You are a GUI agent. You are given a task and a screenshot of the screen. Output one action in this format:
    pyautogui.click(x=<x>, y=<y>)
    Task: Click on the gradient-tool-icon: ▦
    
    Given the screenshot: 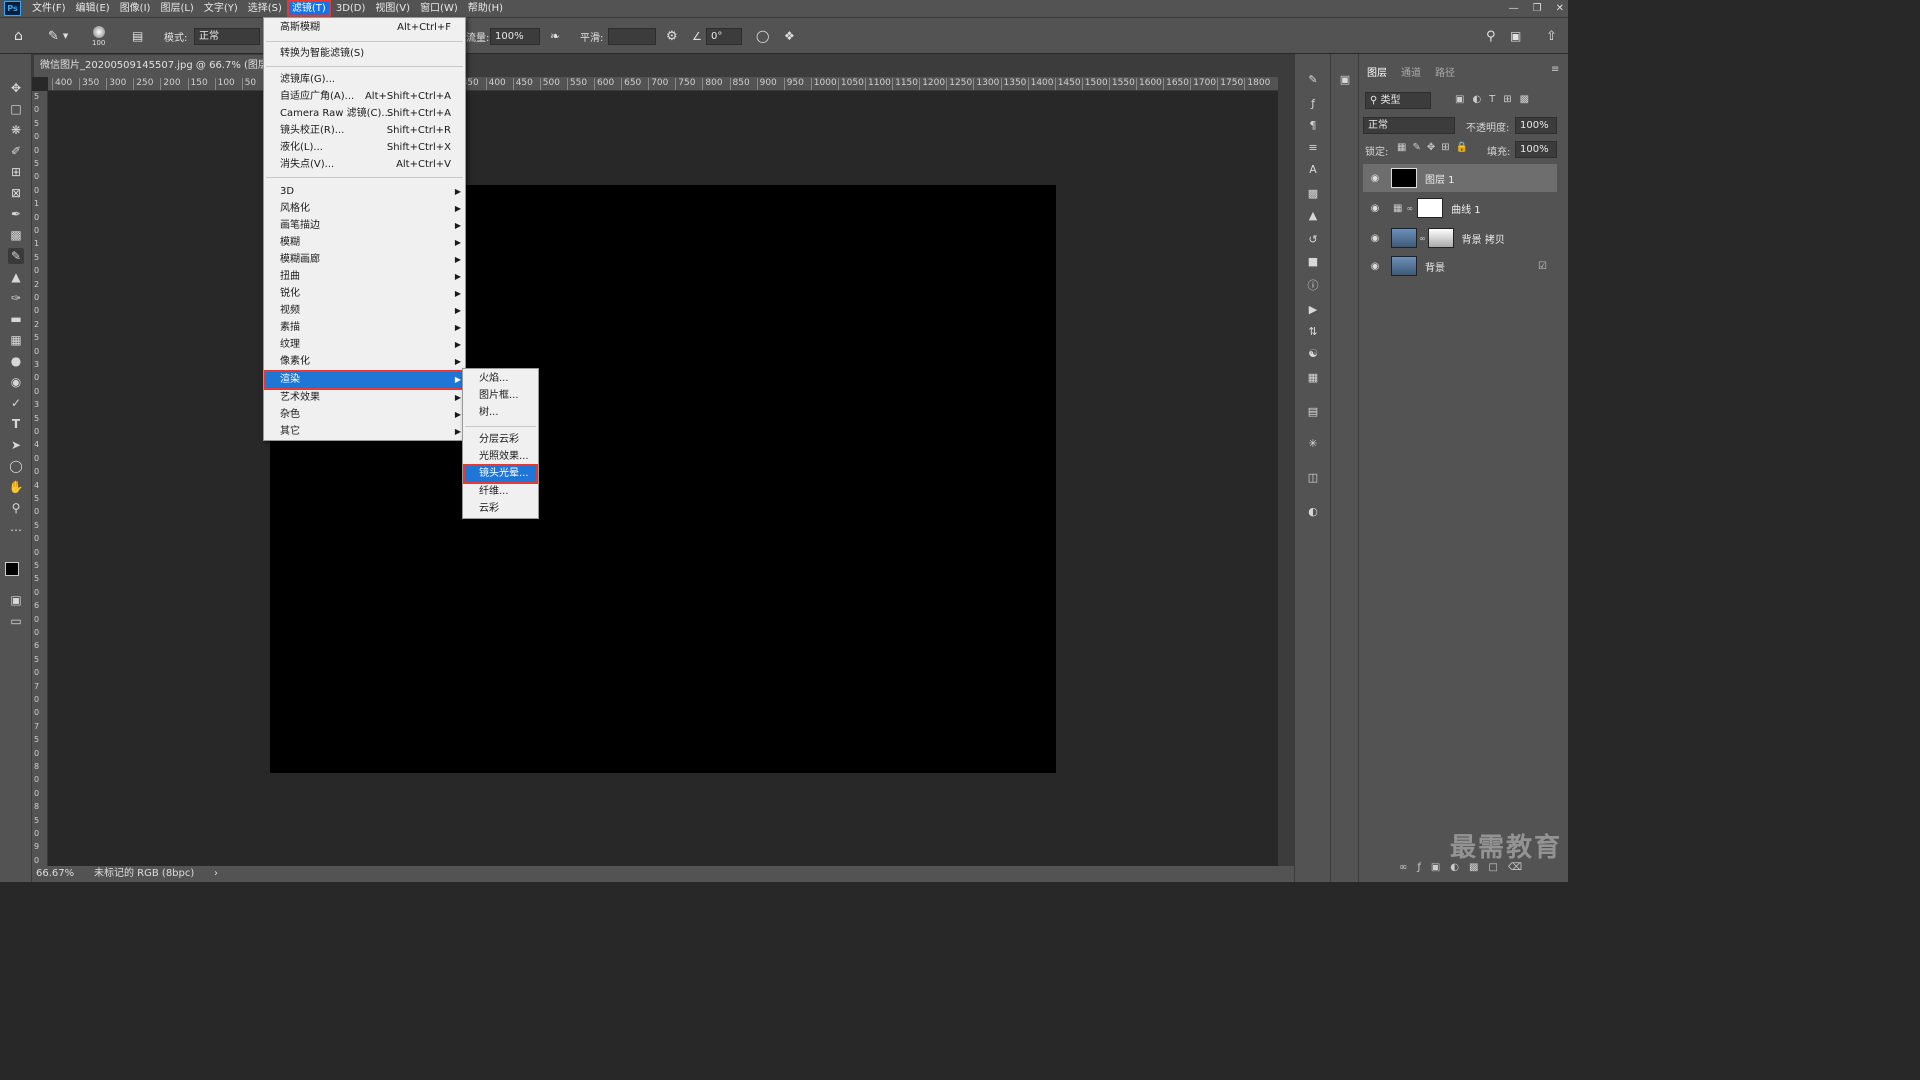 What is the action you would take?
    pyautogui.click(x=16, y=340)
    